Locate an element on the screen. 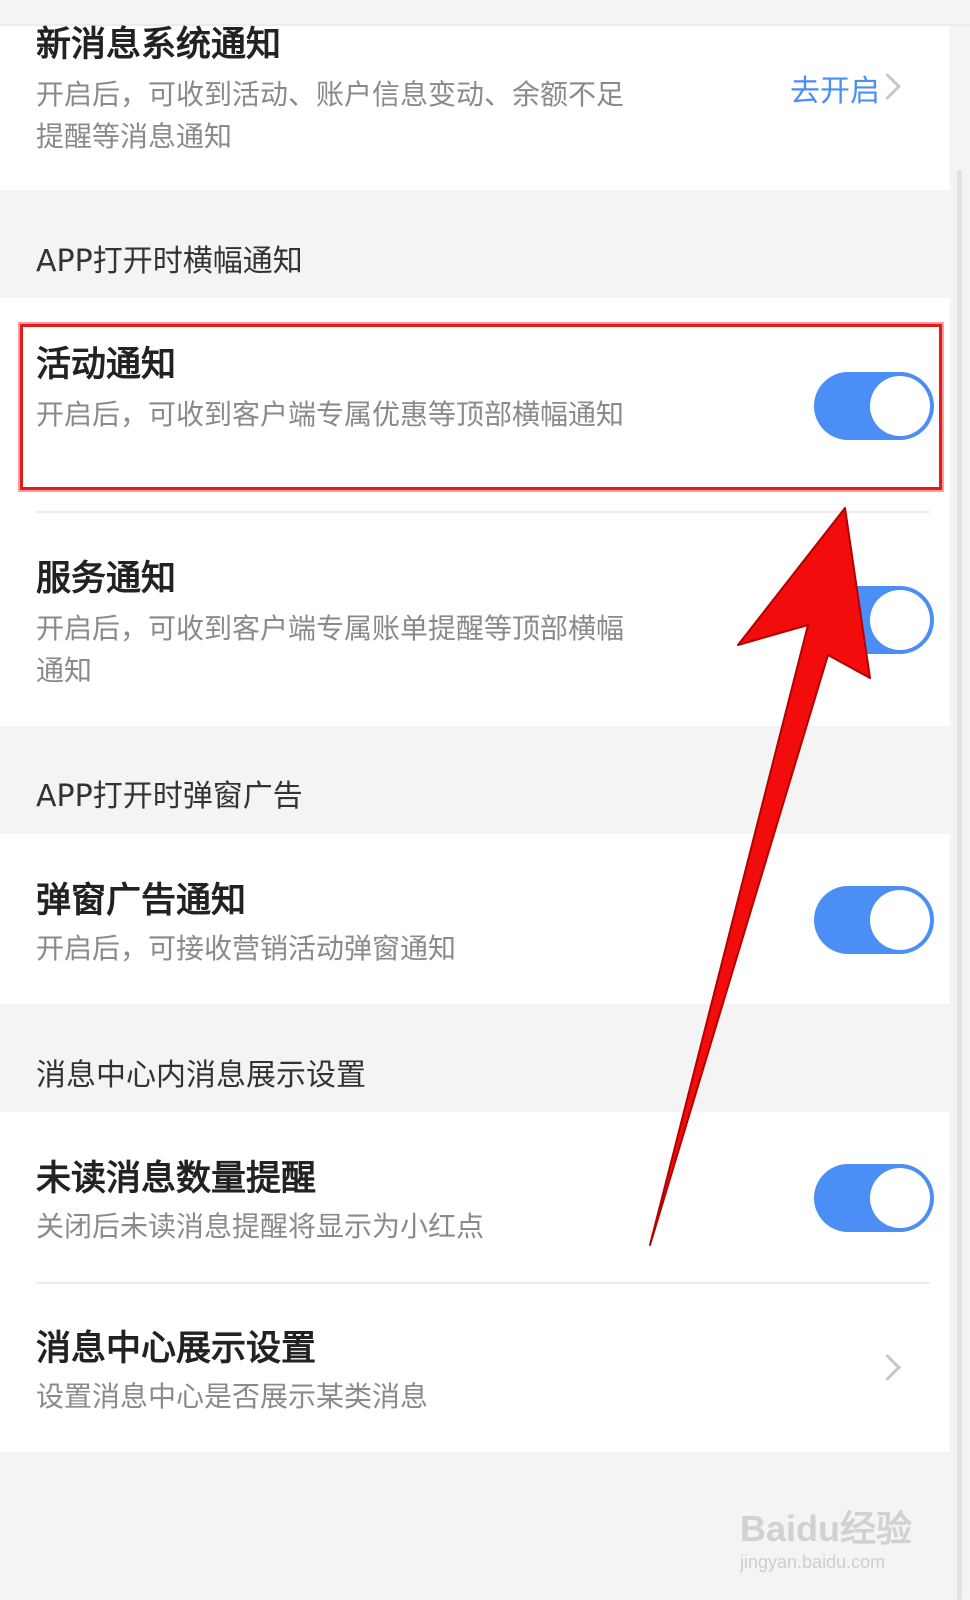 The width and height of the screenshot is (970, 1600). watermark-url: jingyan.baidu.com is located at coordinates (813, 1562).